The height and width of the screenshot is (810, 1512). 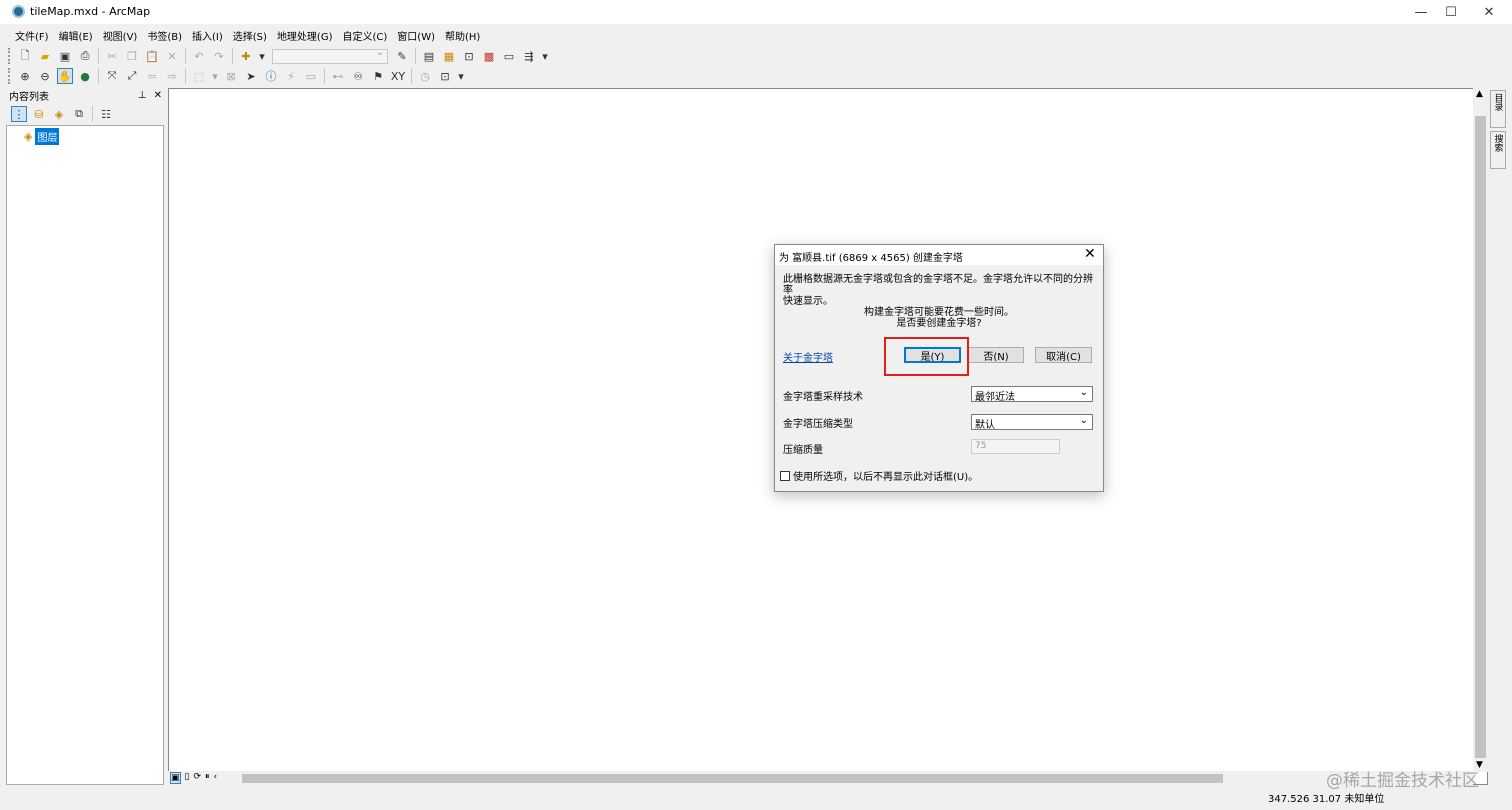 I want to click on refresh-icon: ⟳, so click(x=197, y=778).